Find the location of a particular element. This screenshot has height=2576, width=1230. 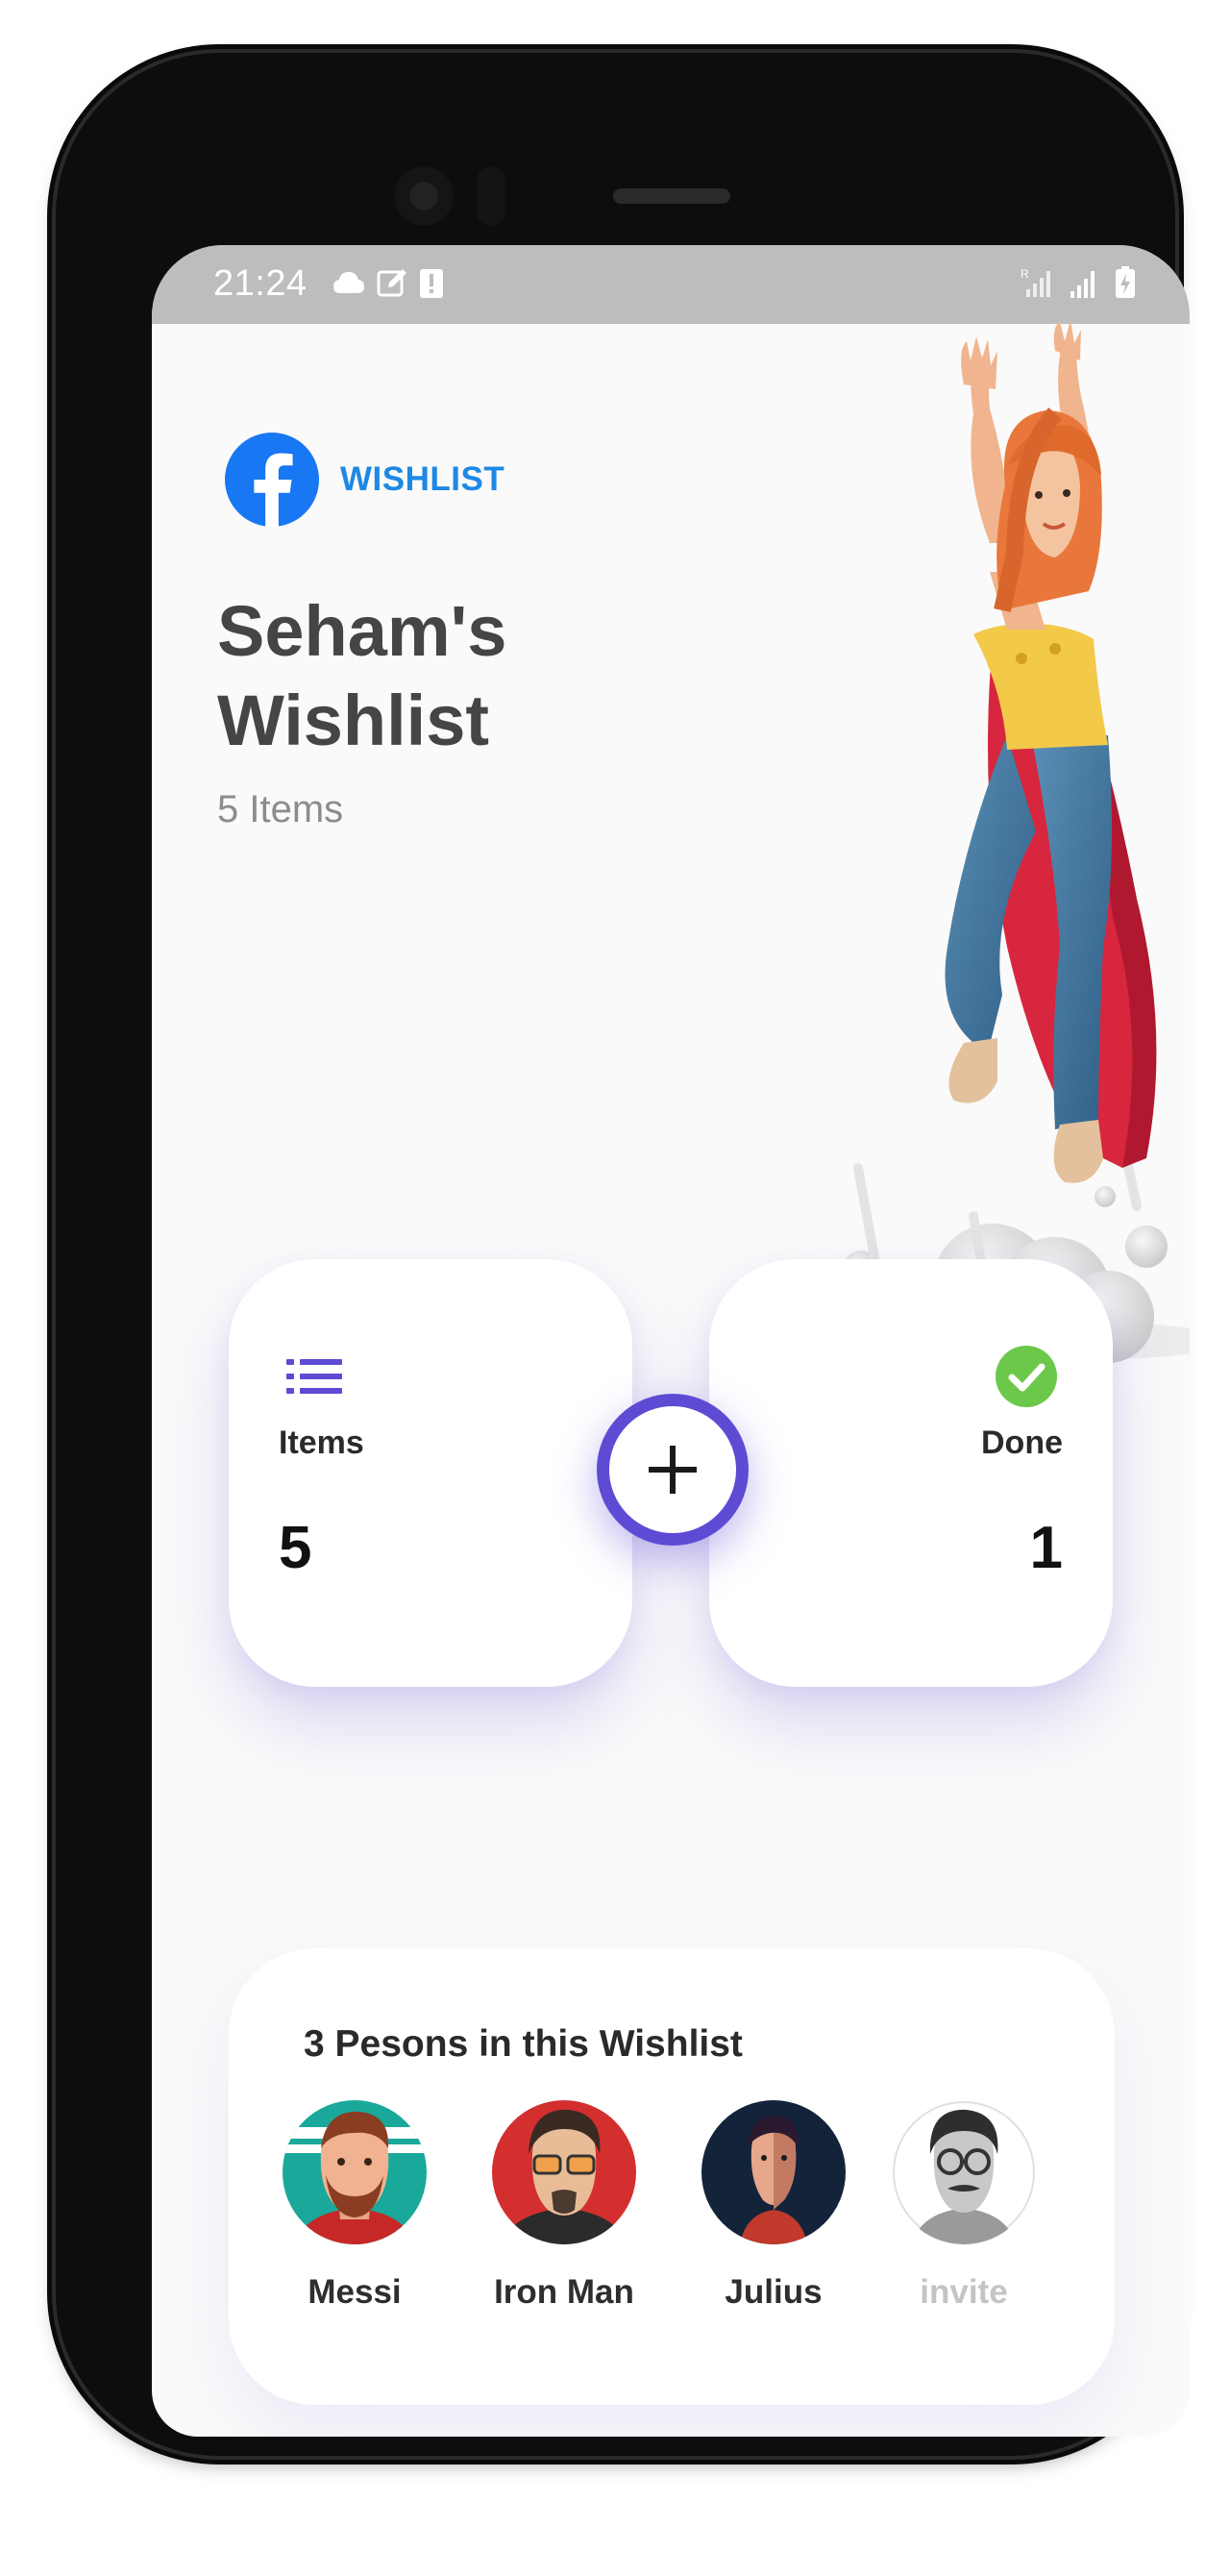

add-item-button is located at coordinates (673, 1470).